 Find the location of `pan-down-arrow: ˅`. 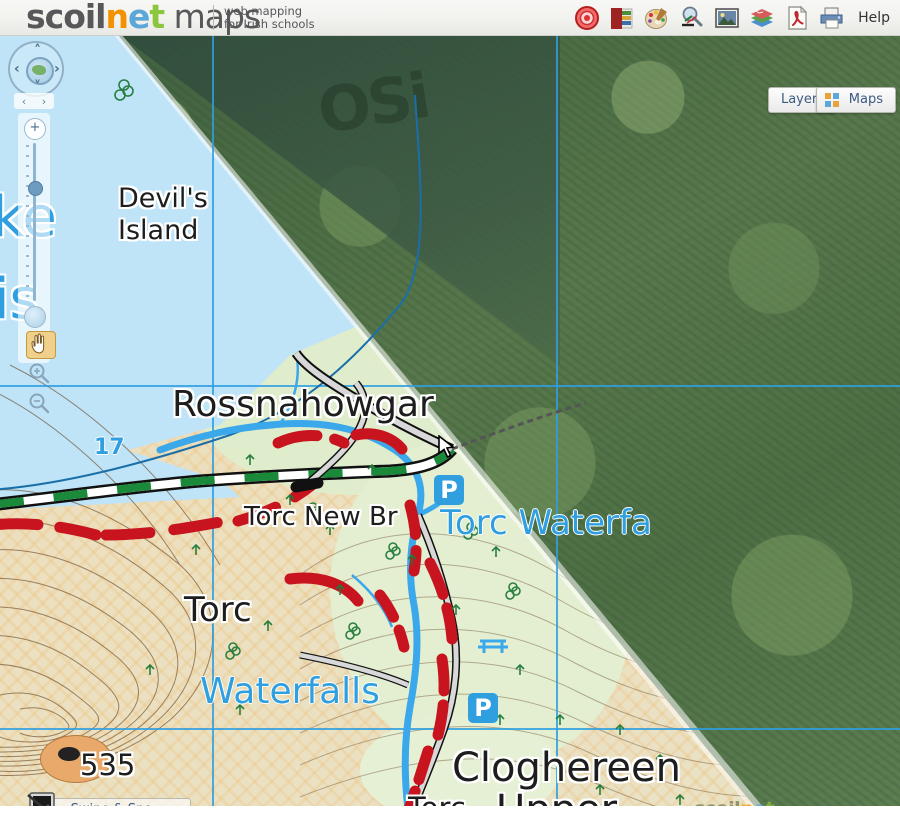

pan-down-arrow: ˅ is located at coordinates (37, 87).